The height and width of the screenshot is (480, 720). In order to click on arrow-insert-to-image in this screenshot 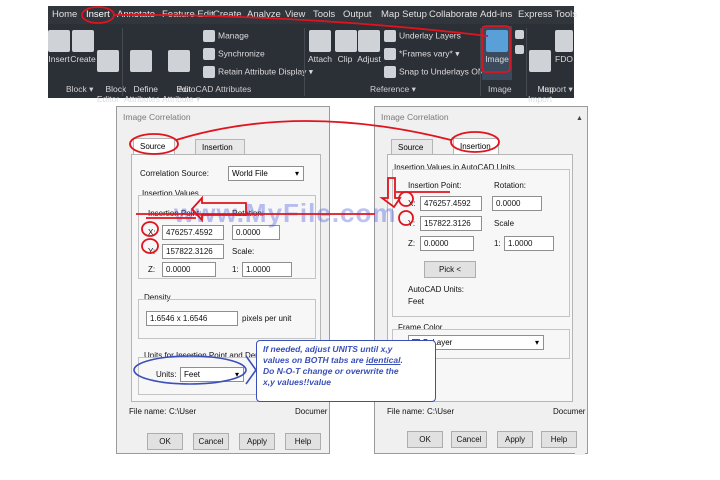, I will do `click(301, 25)`.